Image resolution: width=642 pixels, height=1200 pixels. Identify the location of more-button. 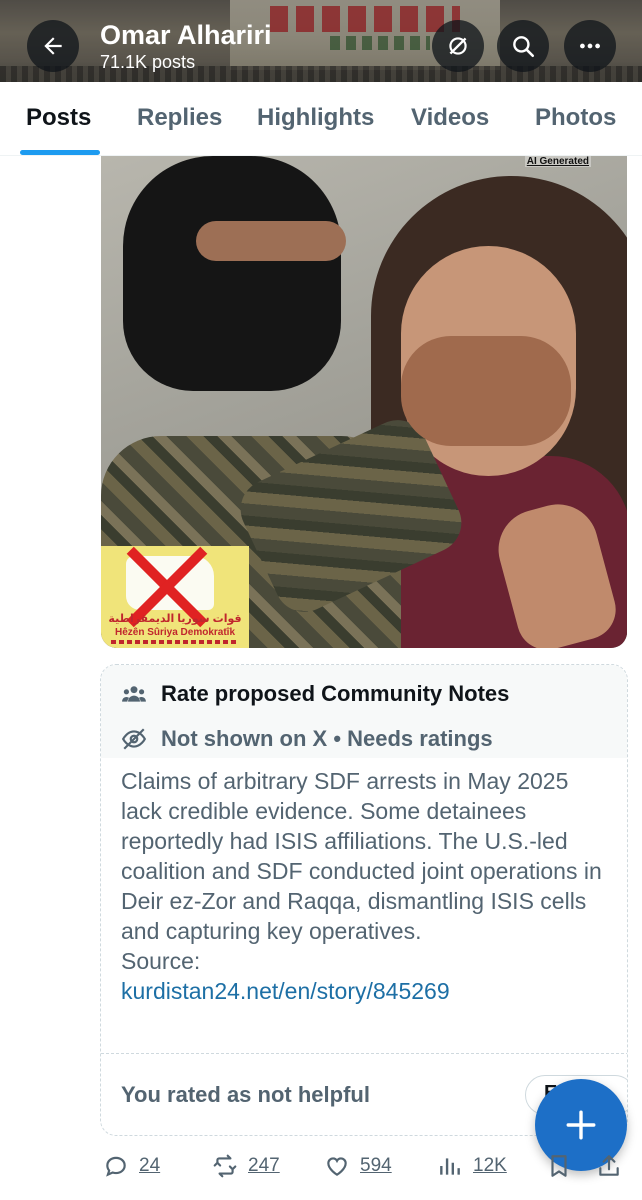
(590, 46).